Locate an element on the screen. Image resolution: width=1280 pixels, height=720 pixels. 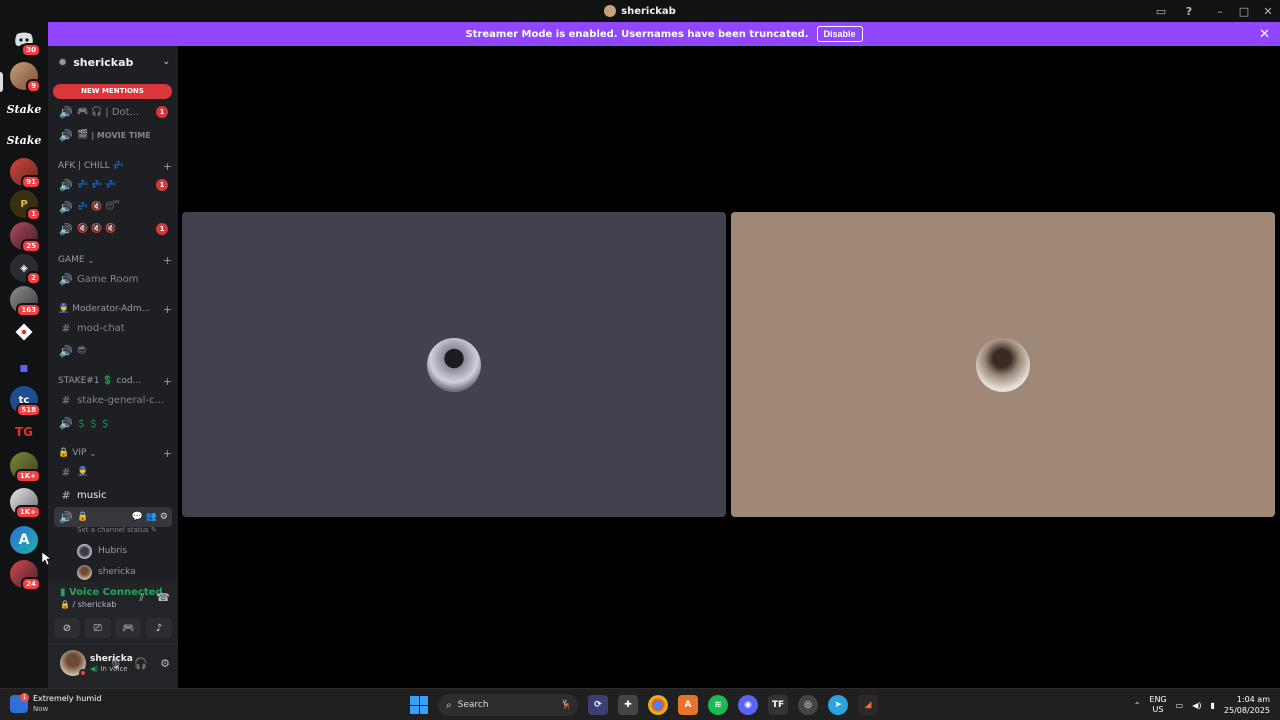
maximize-button: □ is located at coordinates (1244, 11).